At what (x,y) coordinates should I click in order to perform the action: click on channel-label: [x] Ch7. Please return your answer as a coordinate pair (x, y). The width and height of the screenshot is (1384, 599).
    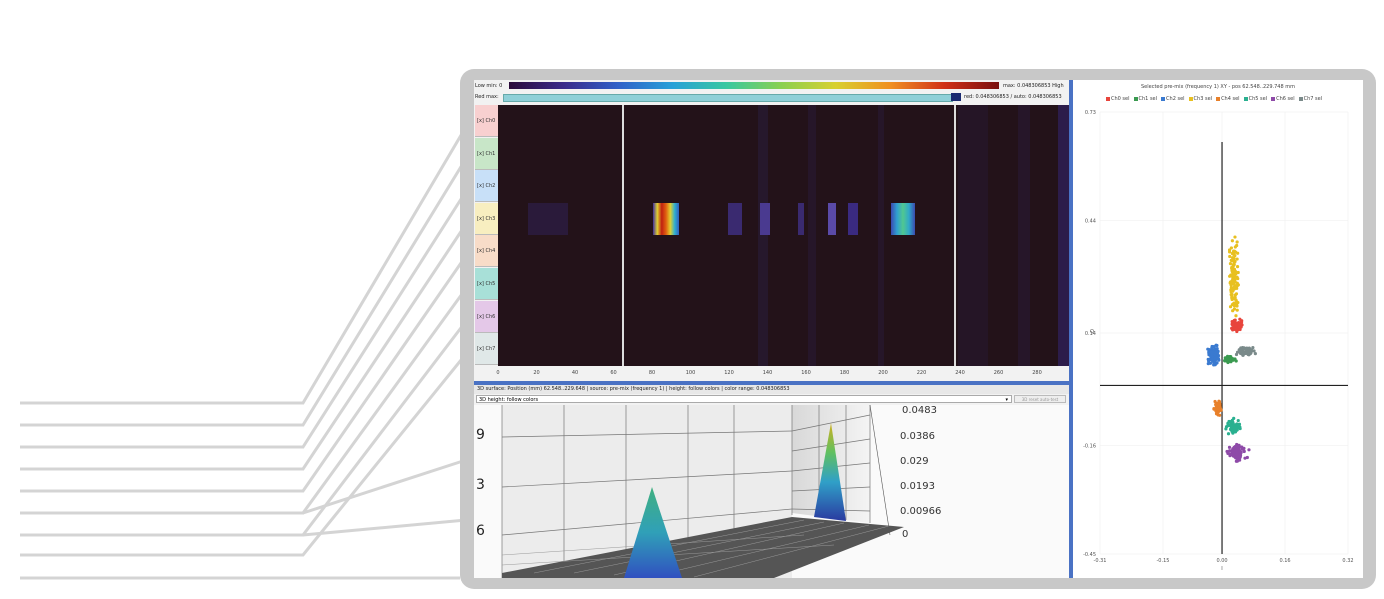
    Looking at the image, I should click on (486, 349).